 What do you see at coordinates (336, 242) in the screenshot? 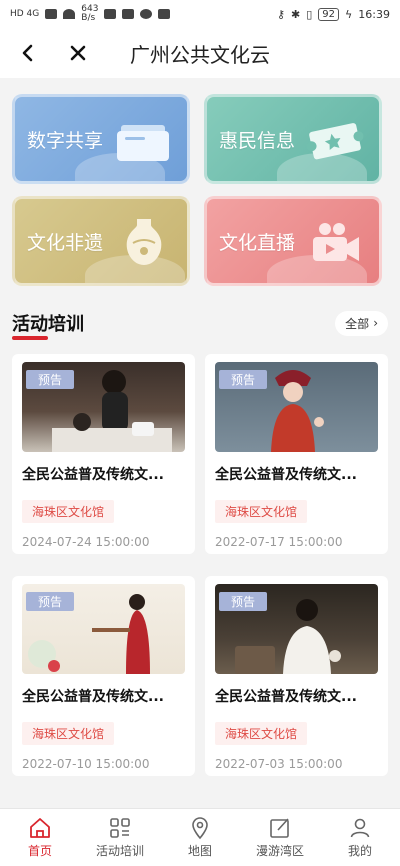
I see `video-camera-icon` at bounding box center [336, 242].